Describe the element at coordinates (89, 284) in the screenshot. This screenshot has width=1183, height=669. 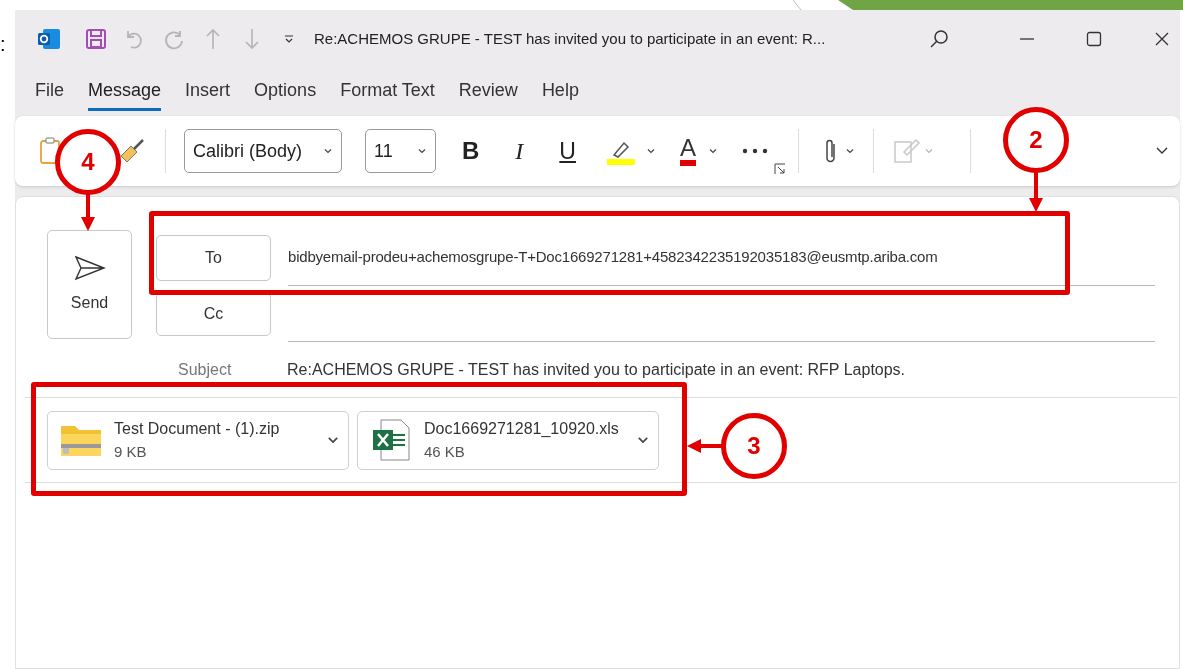
I see `send-button: Send` at that location.